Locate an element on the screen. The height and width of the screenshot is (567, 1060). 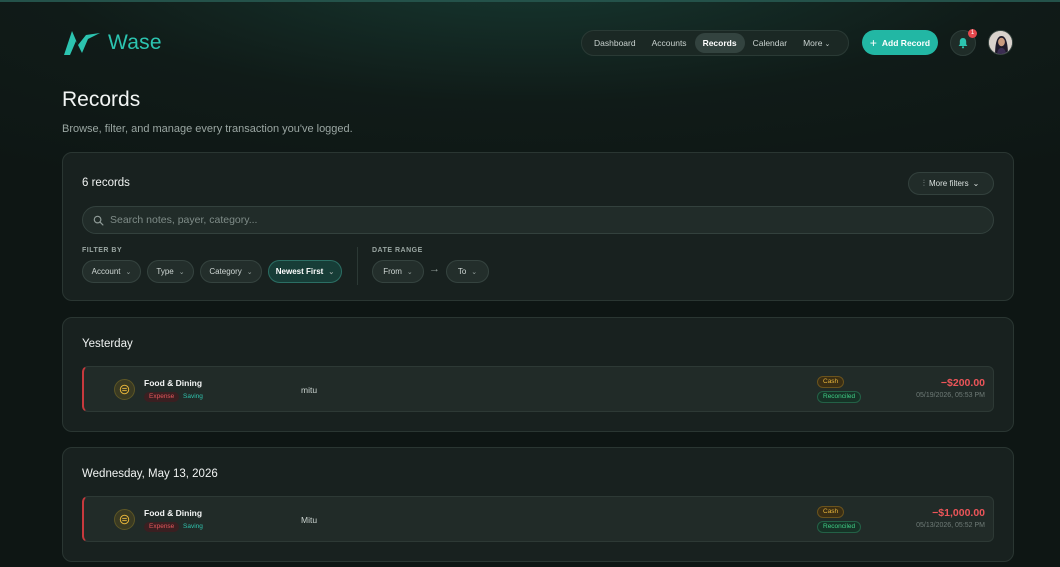
account-filter-dropdown: Account ⌄ is located at coordinates (111, 271).